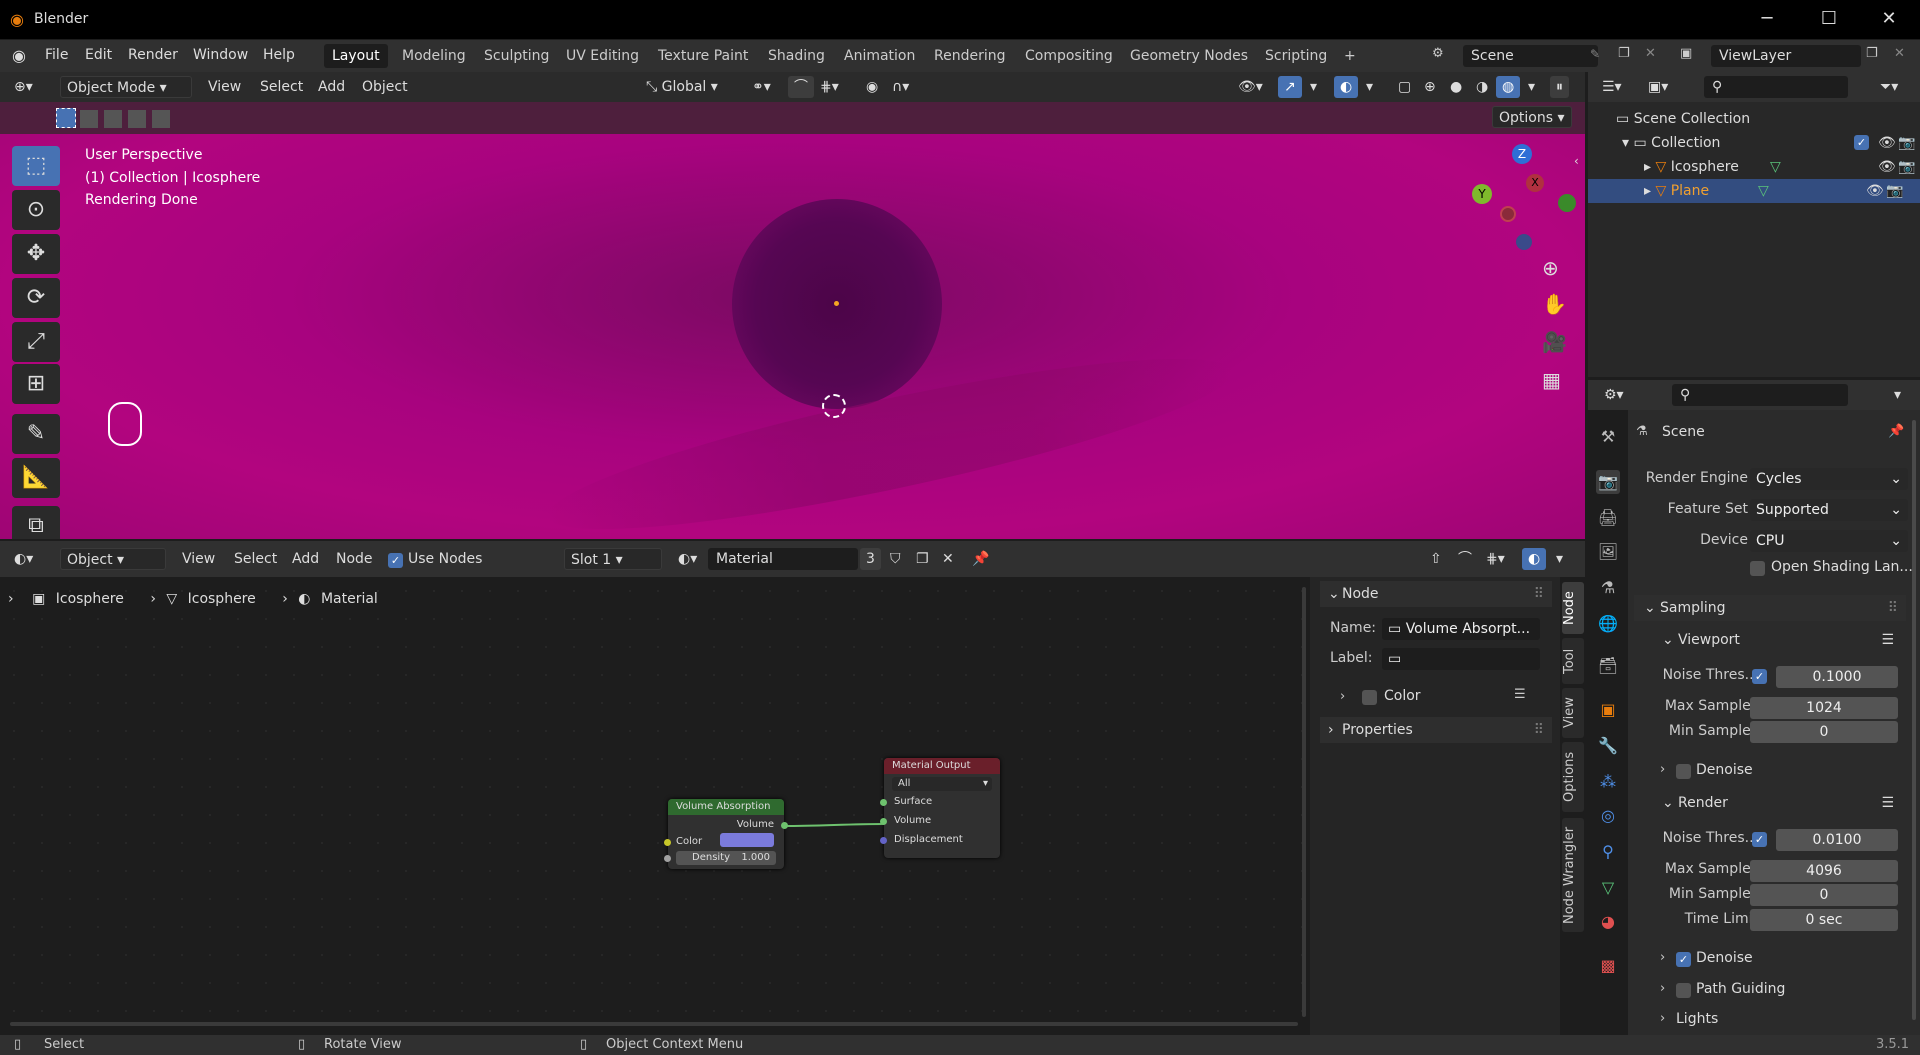 The image size is (1920, 1055). Describe the element at coordinates (1683, 119) in the screenshot. I see `scene-collection-row: ▭ Scene Collection` at that location.